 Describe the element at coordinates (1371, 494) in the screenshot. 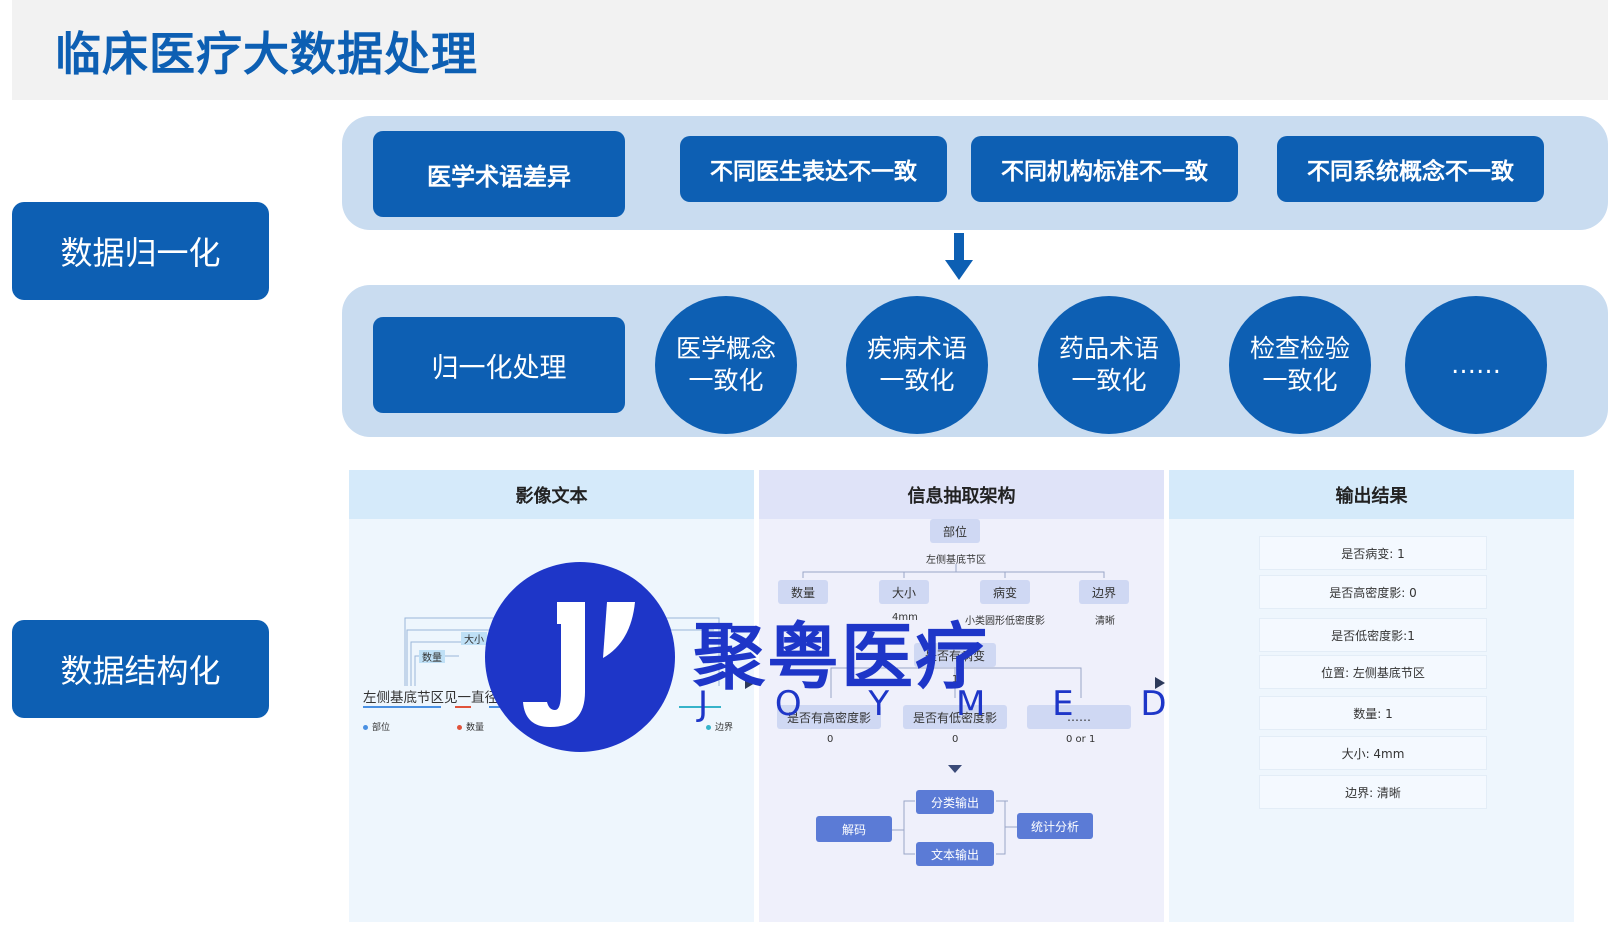

I see `results-title: 输出结果` at that location.